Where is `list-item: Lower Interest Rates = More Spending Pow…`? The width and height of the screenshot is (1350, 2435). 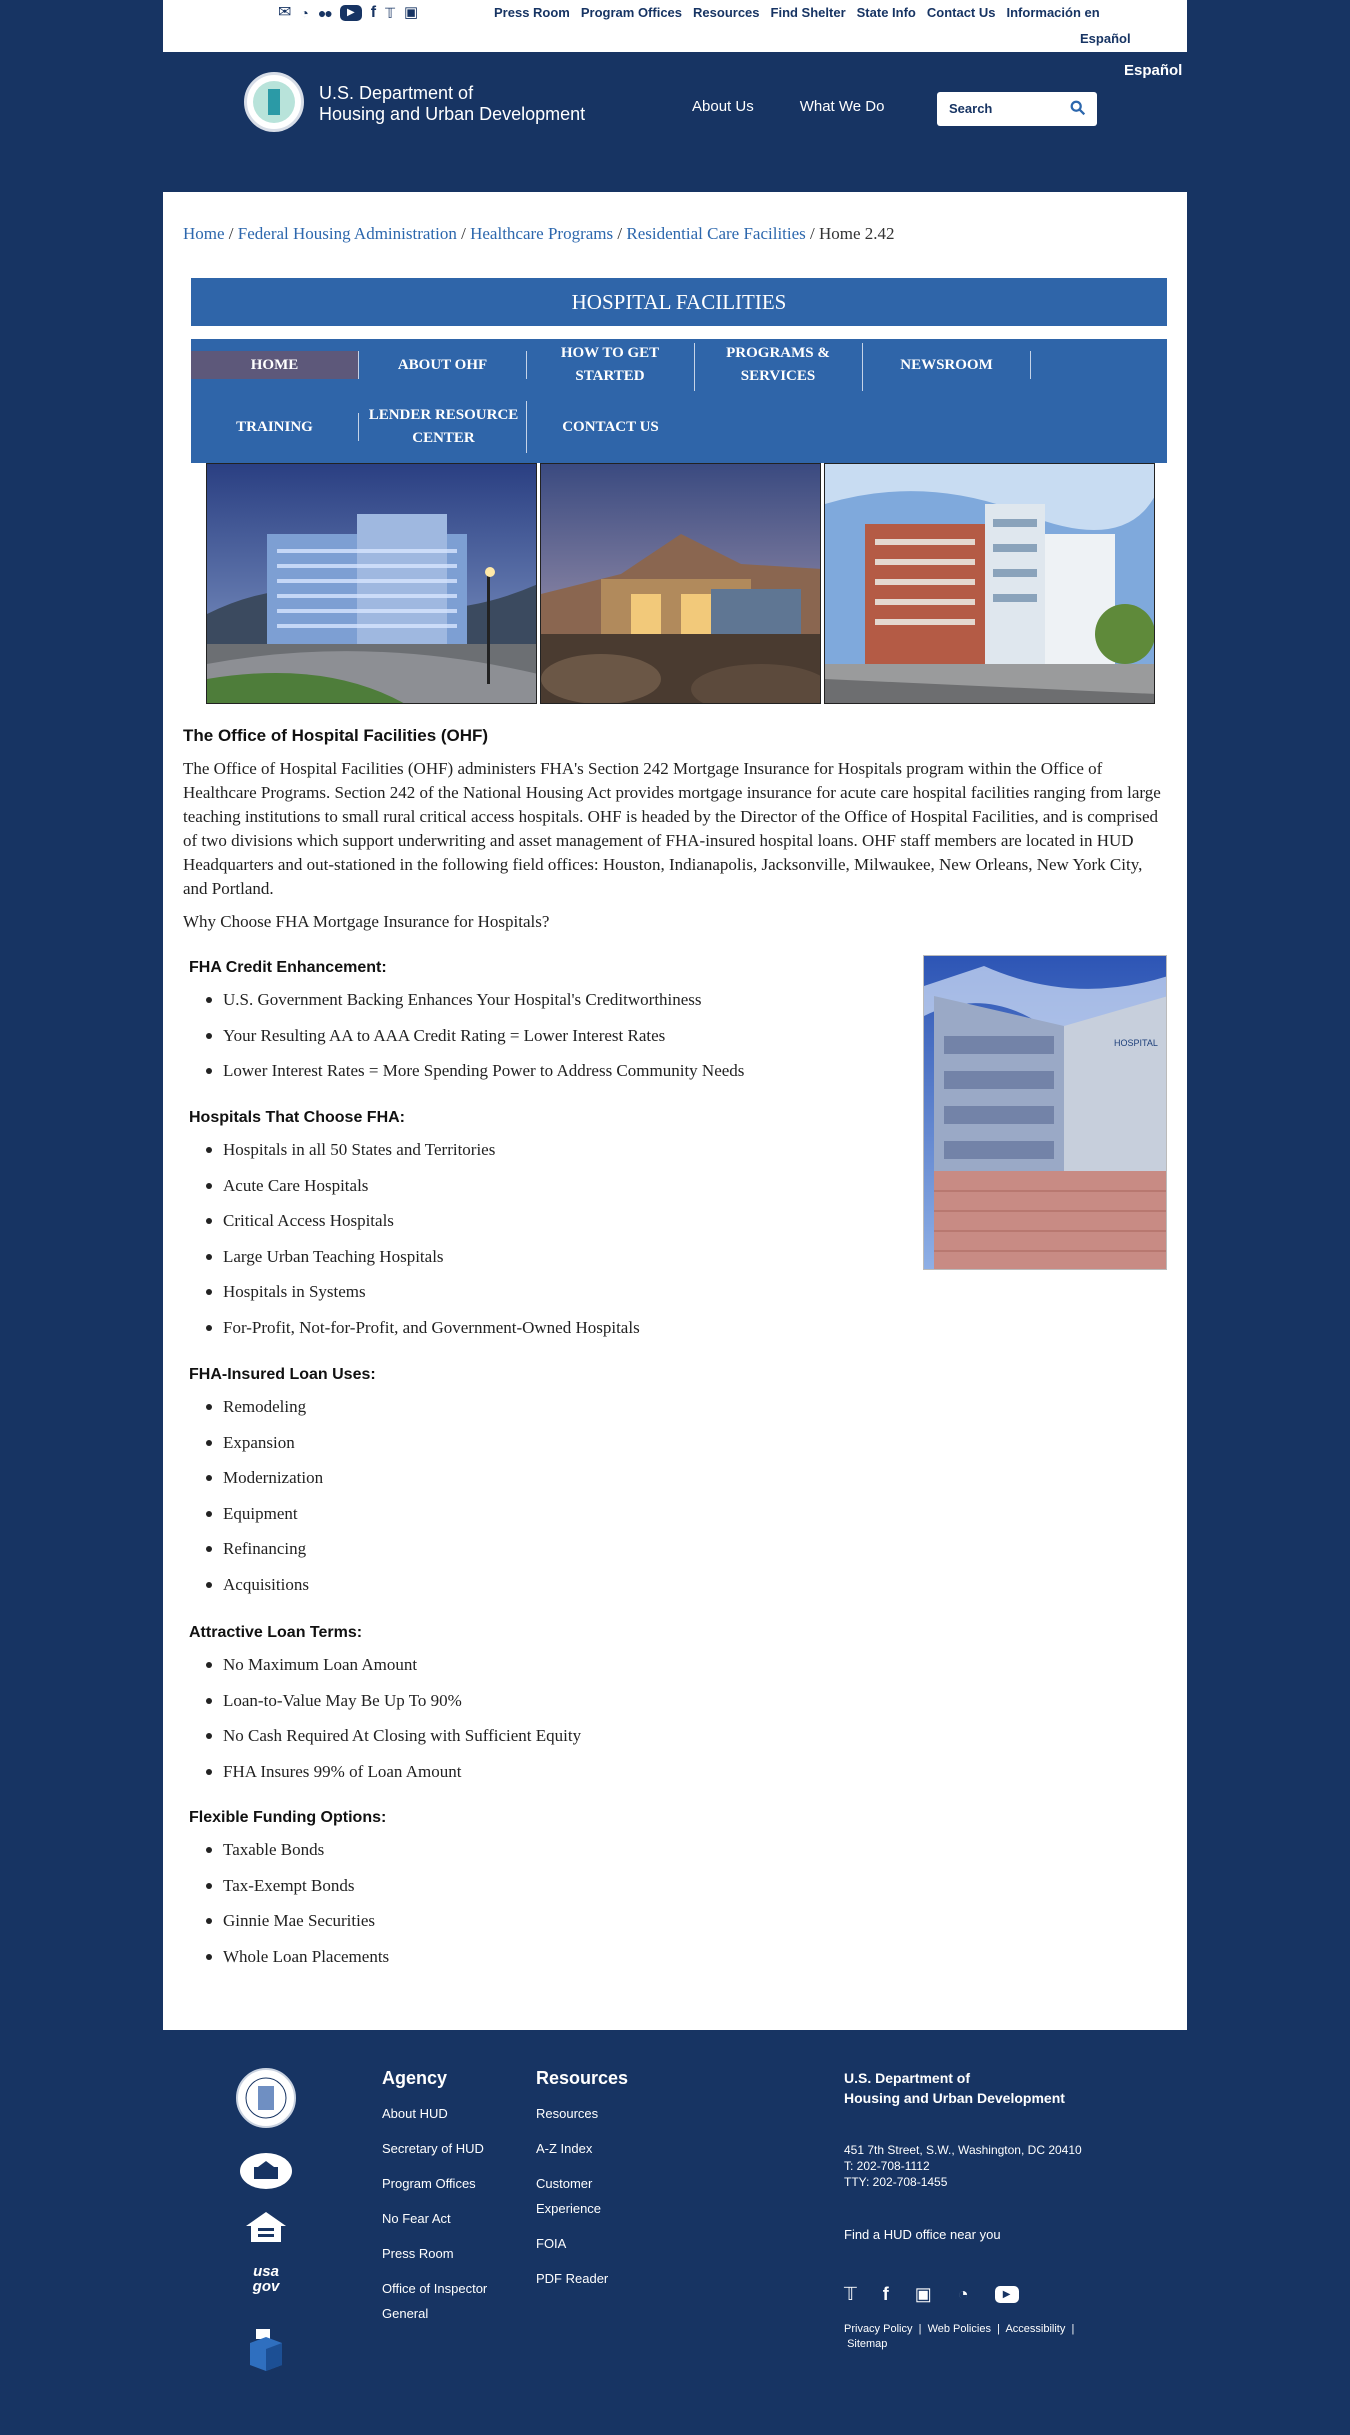
list-item: Lower Interest Rates = More Spending Pow… is located at coordinates (474, 1079).